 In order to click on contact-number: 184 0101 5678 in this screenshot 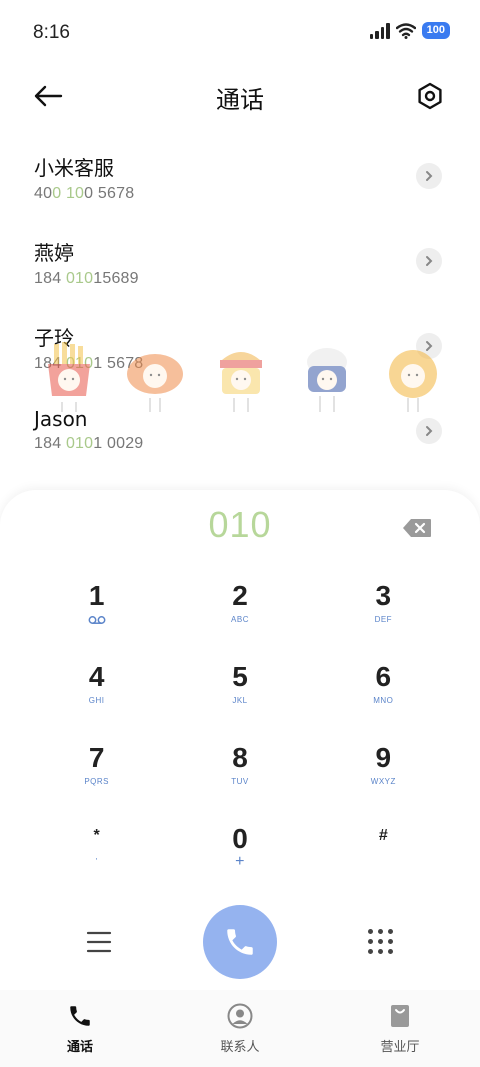, I will do `click(89, 363)`.